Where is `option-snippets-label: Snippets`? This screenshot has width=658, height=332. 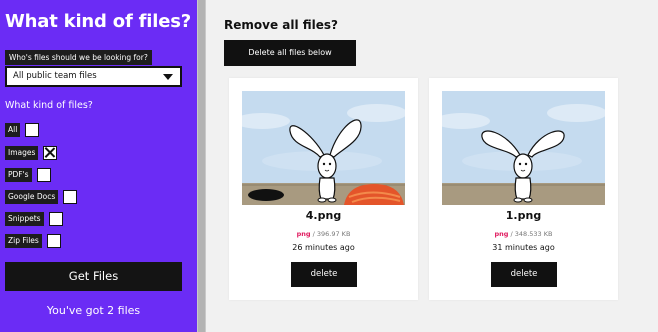 option-snippets-label: Snippets is located at coordinates (24, 219).